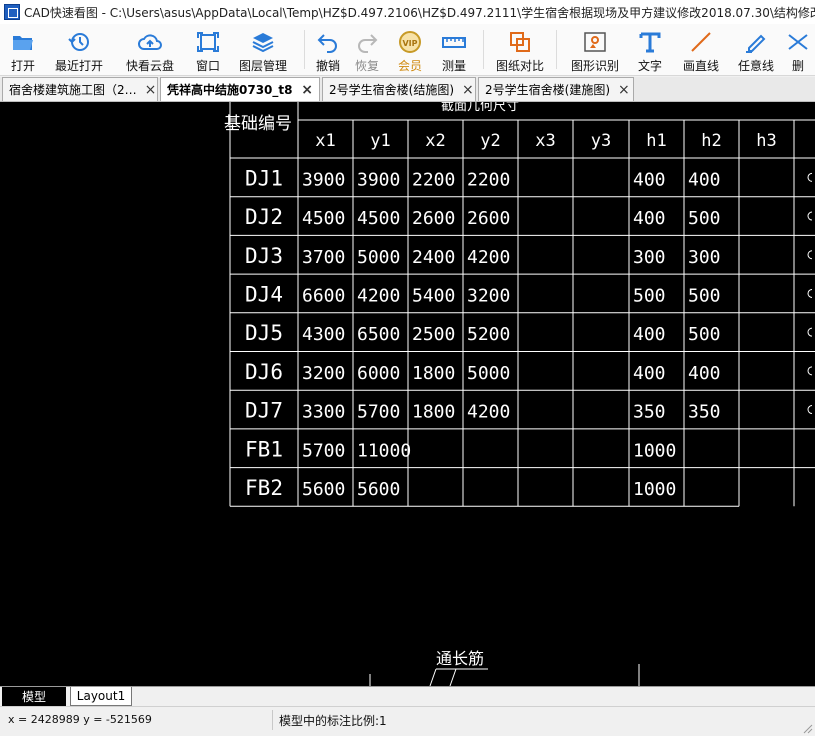 This screenshot has height=736, width=815. Describe the element at coordinates (407, 721) in the screenshot. I see `status-bar: x = 2428989 y = -521569 模型中的标注比例:1` at that location.